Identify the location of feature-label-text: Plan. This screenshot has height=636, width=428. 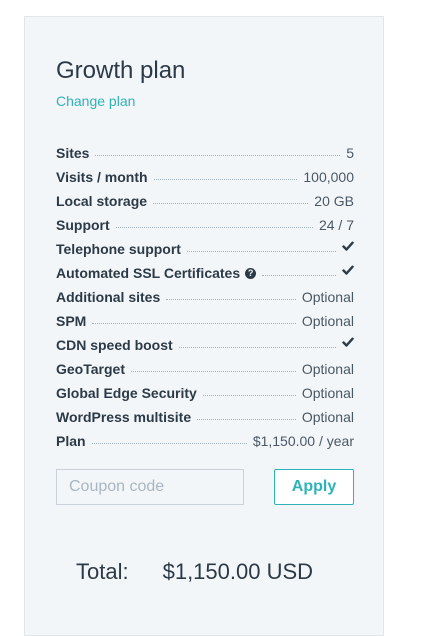
(71, 441).